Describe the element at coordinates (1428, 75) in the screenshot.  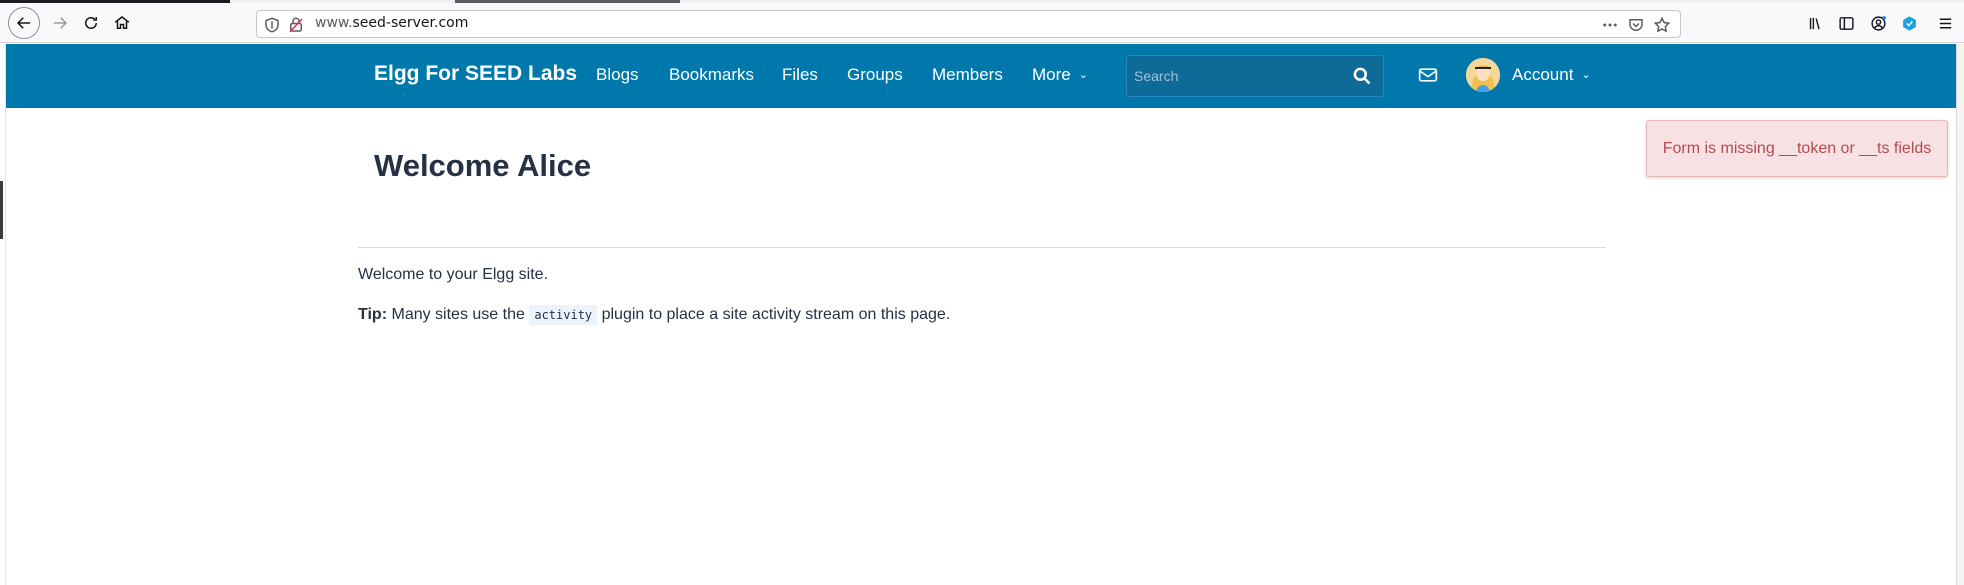
I see `messages-envelope-icon` at that location.